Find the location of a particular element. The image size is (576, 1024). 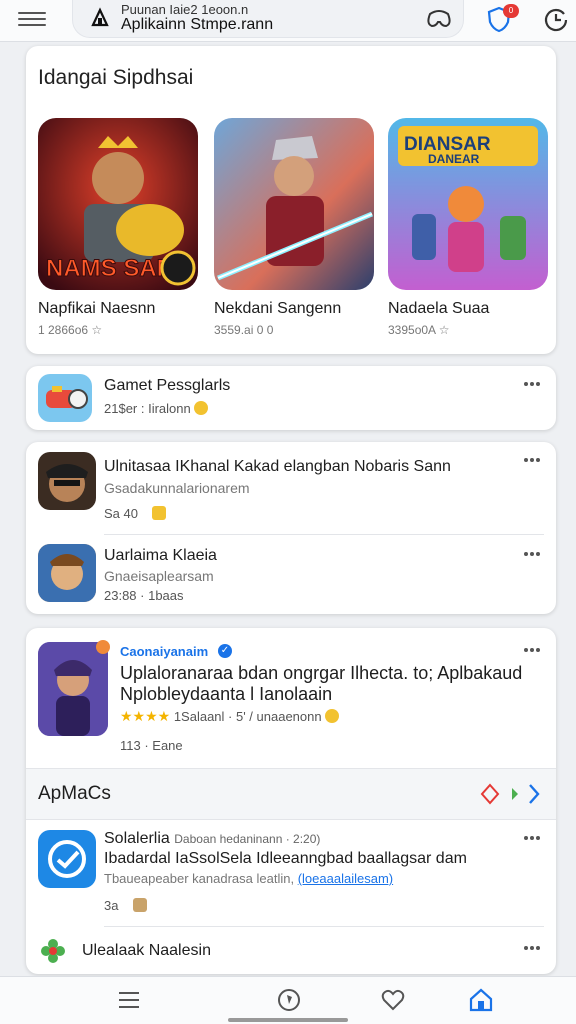

rating-stars: ★★★★ is located at coordinates (145, 716).